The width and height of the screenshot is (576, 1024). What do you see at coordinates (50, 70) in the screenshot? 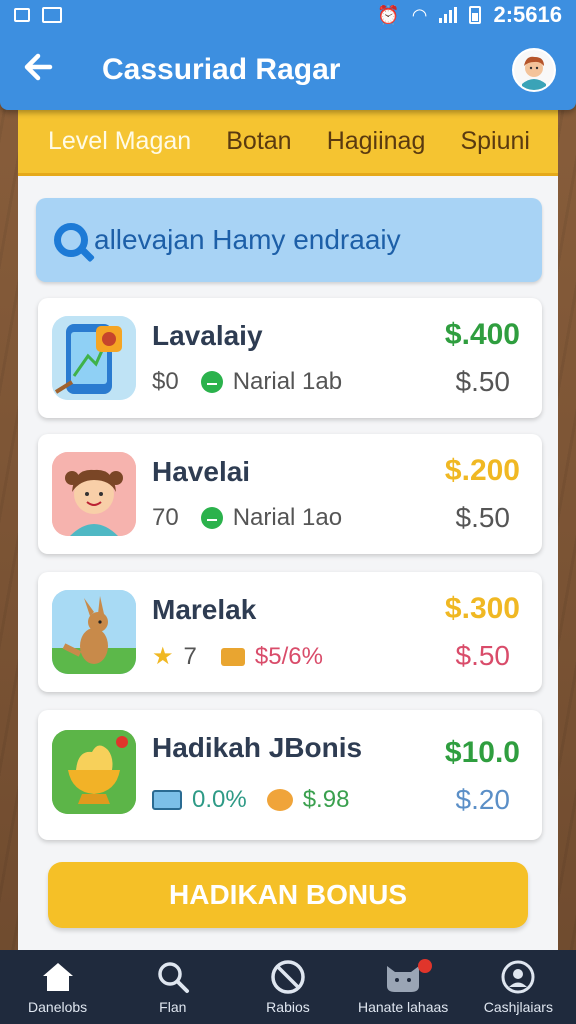
I see `back-arrow-icon` at bounding box center [50, 70].